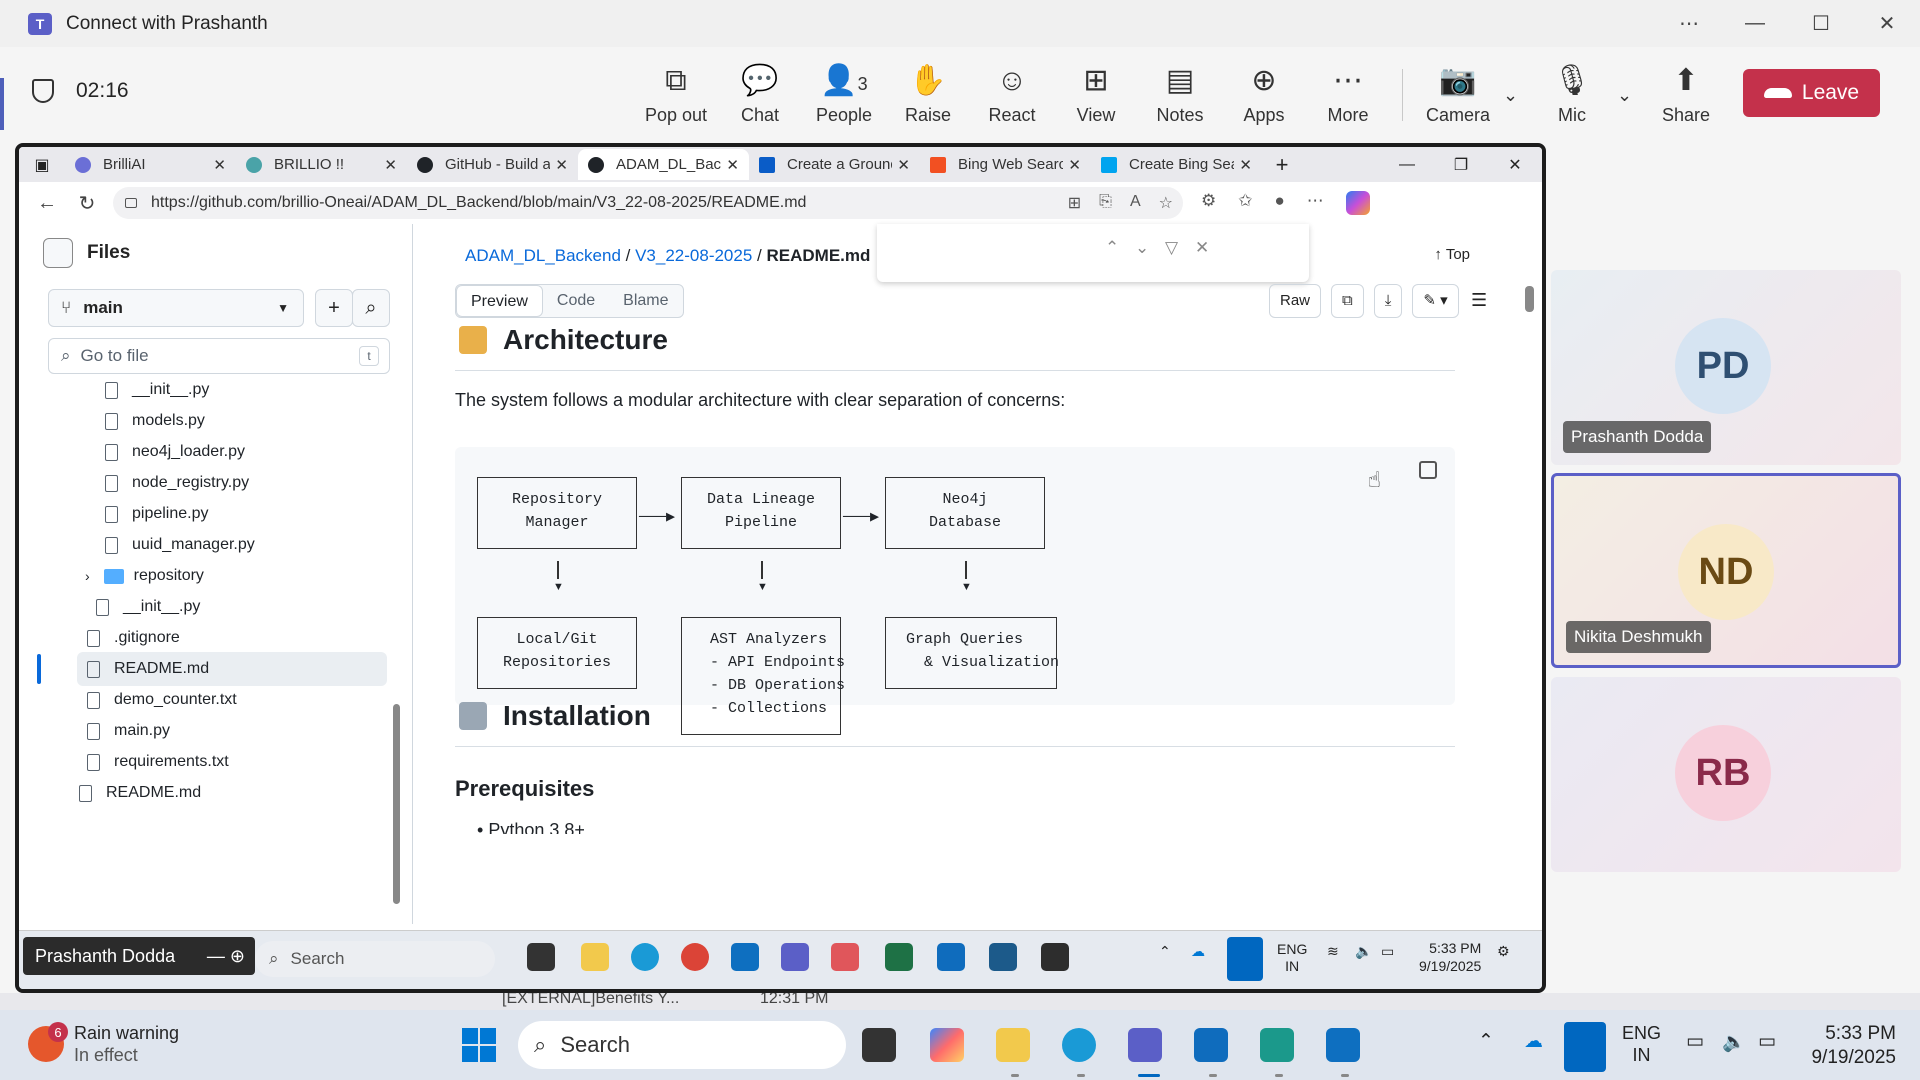 Image resolution: width=1920 pixels, height=1080 pixels. I want to click on filter-icon: ▽, so click(1171, 248).